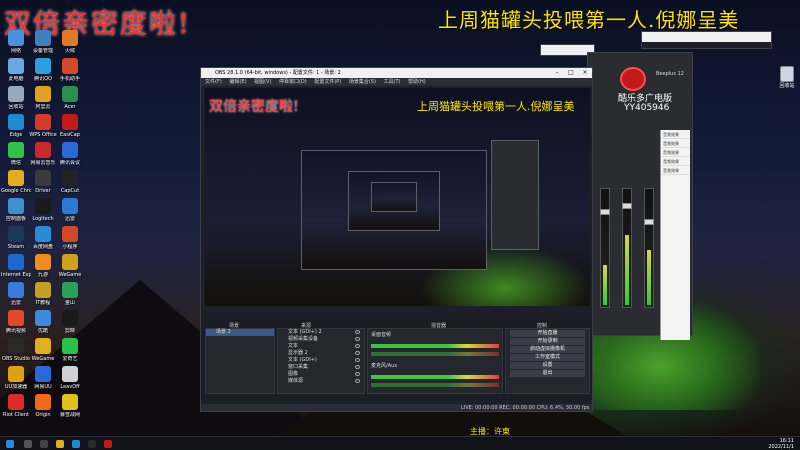 The width and height of the screenshot is (800, 450). I want to click on scene-item: 场景 2, so click(240, 332).